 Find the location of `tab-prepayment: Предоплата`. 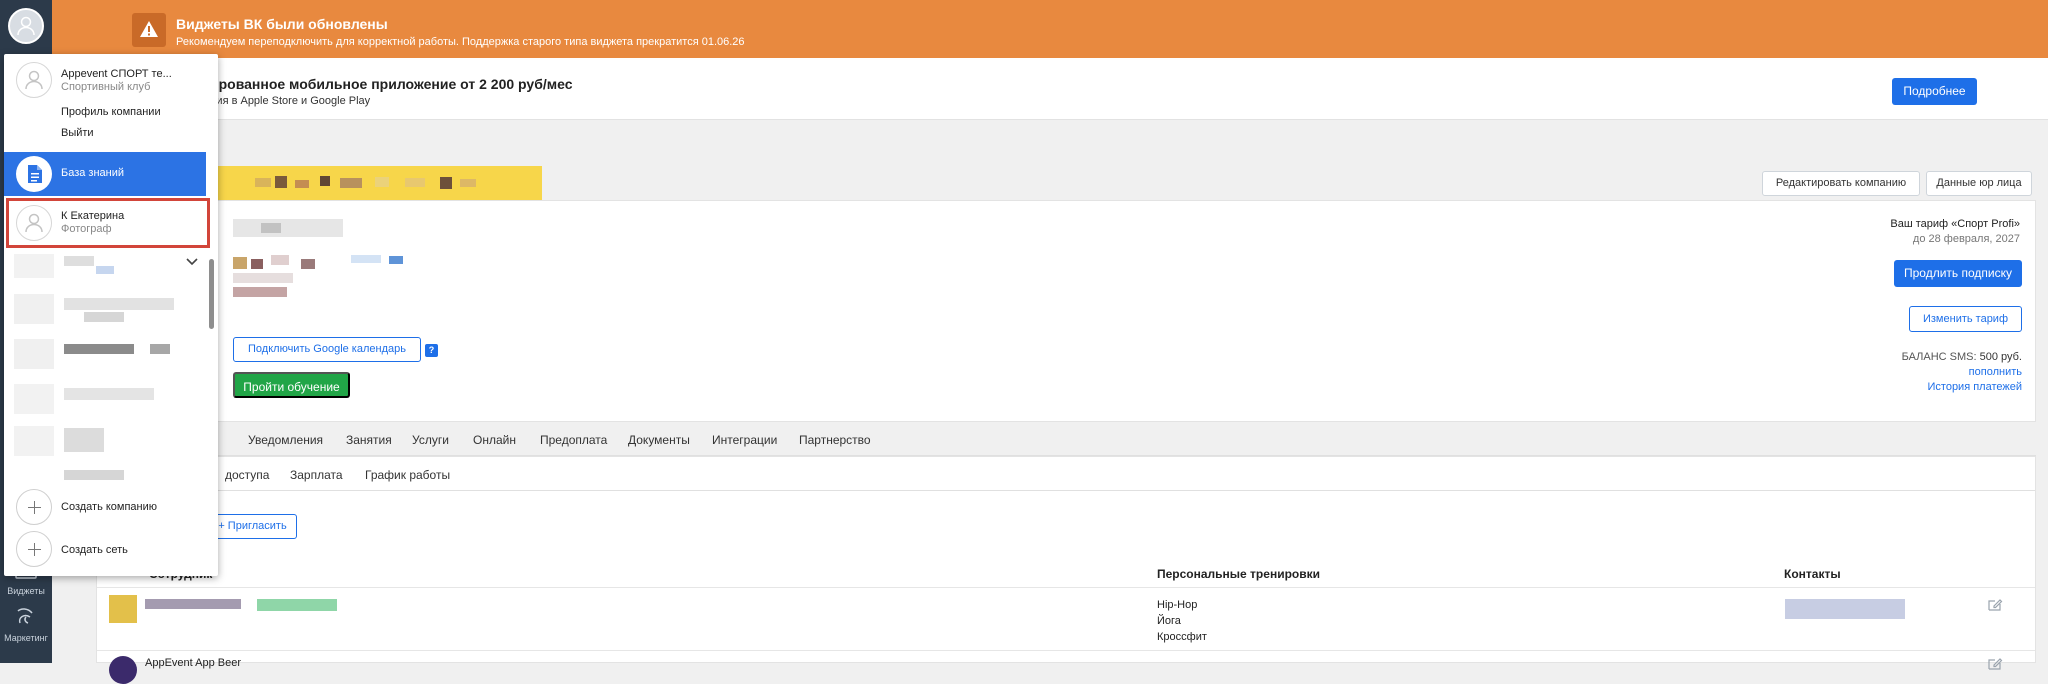

tab-prepayment: Предоплата is located at coordinates (573, 440).